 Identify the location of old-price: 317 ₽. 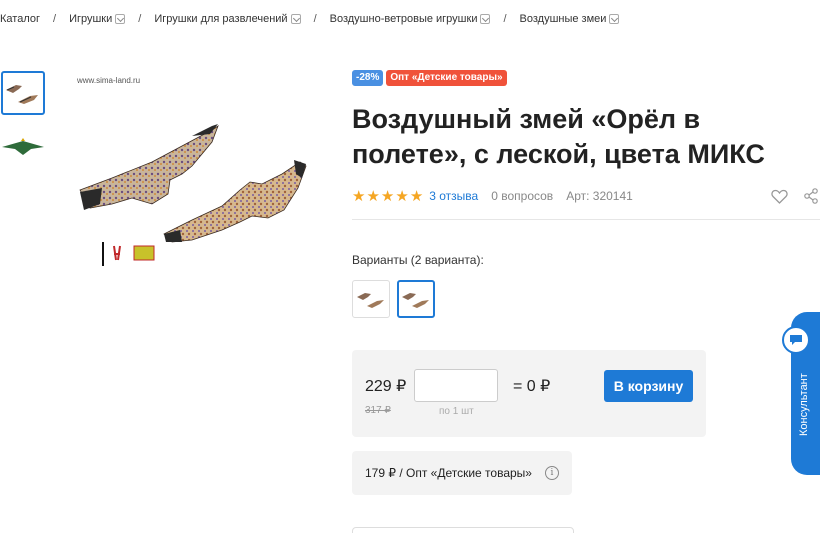
(378, 410).